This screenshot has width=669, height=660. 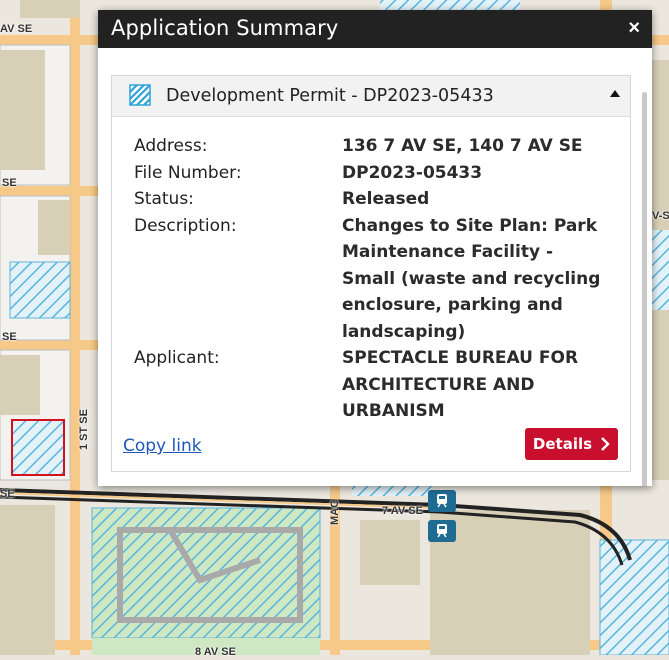 I want to click on details-button-label: Details, so click(x=562, y=444).